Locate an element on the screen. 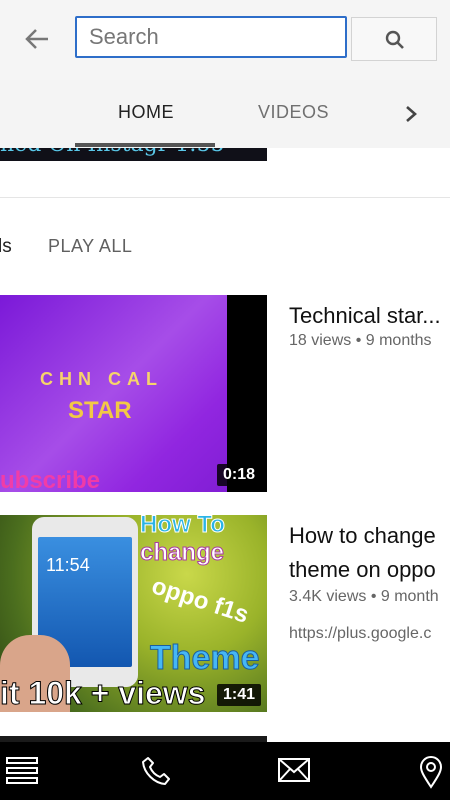 Image resolution: width=450 pixels, height=800 pixels. search-button is located at coordinates (394, 39).